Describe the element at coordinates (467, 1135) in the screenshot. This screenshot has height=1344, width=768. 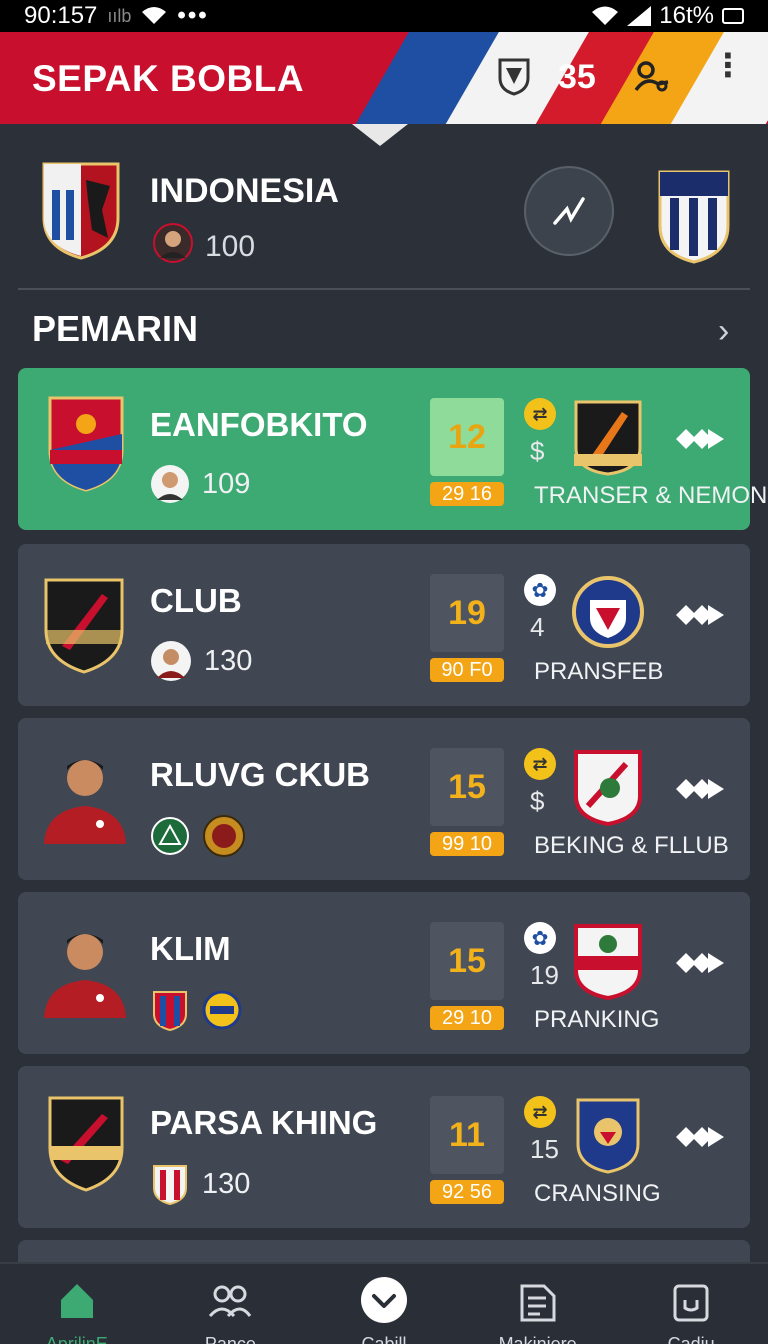
I see `card-rating: 11` at that location.